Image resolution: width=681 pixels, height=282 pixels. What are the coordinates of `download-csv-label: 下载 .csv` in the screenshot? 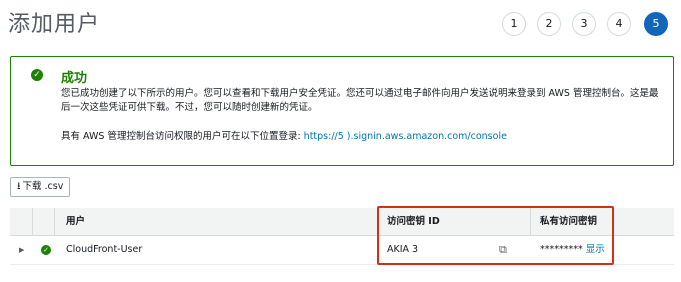 It's located at (43, 186).